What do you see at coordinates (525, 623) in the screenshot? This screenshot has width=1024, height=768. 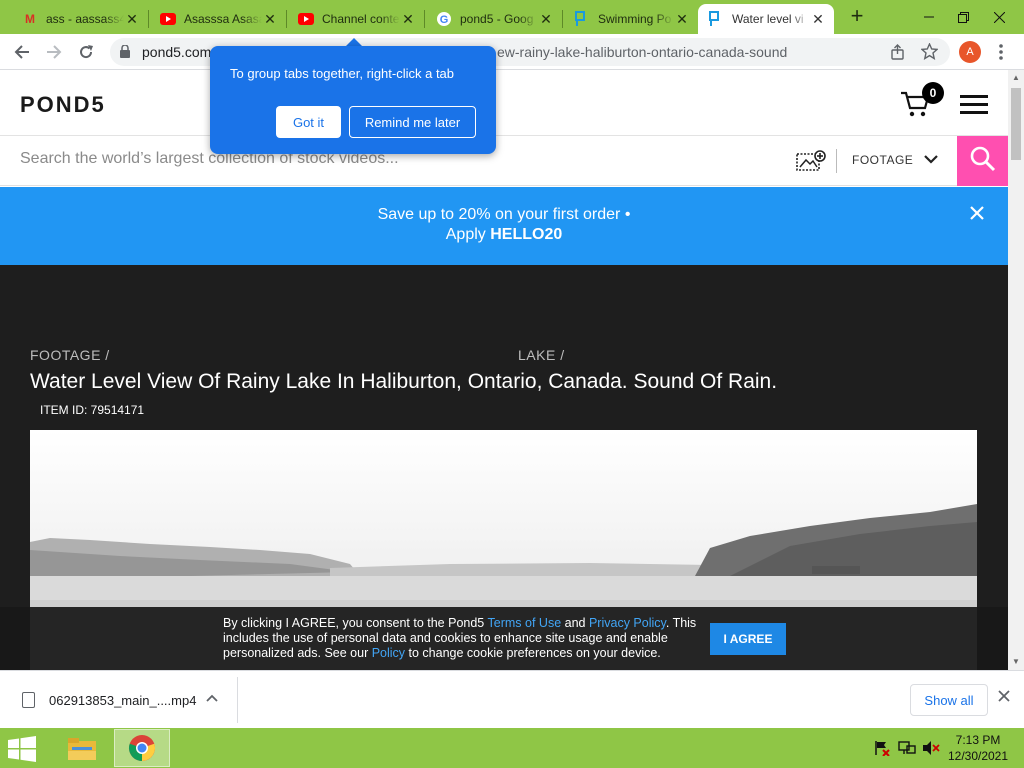 I see `terms-link: Terms of Use` at bounding box center [525, 623].